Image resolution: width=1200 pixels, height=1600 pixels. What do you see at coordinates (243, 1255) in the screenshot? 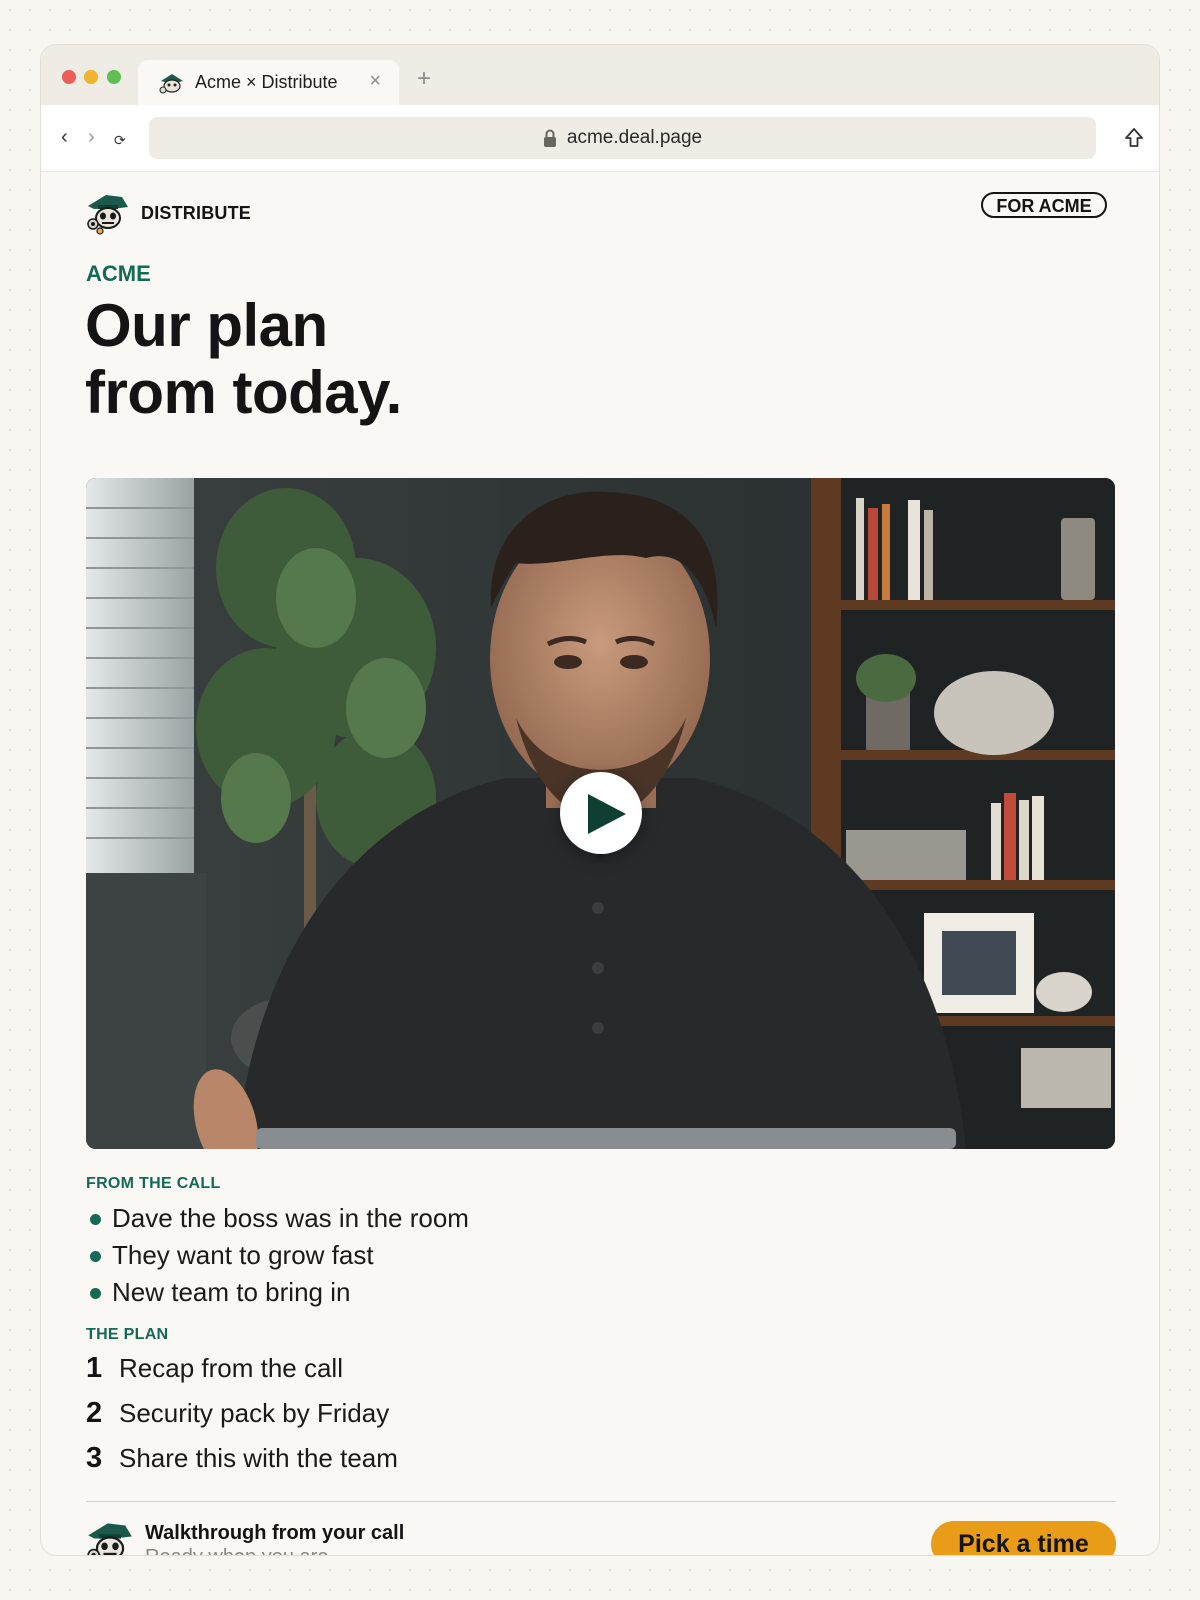
I see `list-item-text: They want to grow fast` at bounding box center [243, 1255].